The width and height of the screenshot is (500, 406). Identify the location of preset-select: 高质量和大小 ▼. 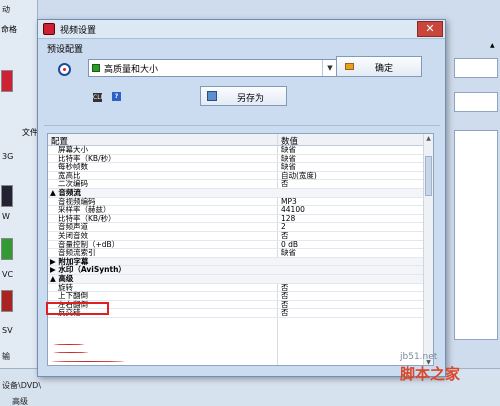
(213, 68).